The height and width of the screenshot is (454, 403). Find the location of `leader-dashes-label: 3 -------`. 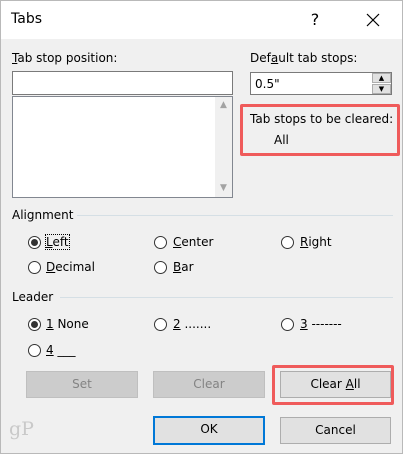

leader-dashes-label: 3 ------- is located at coordinates (321, 324).